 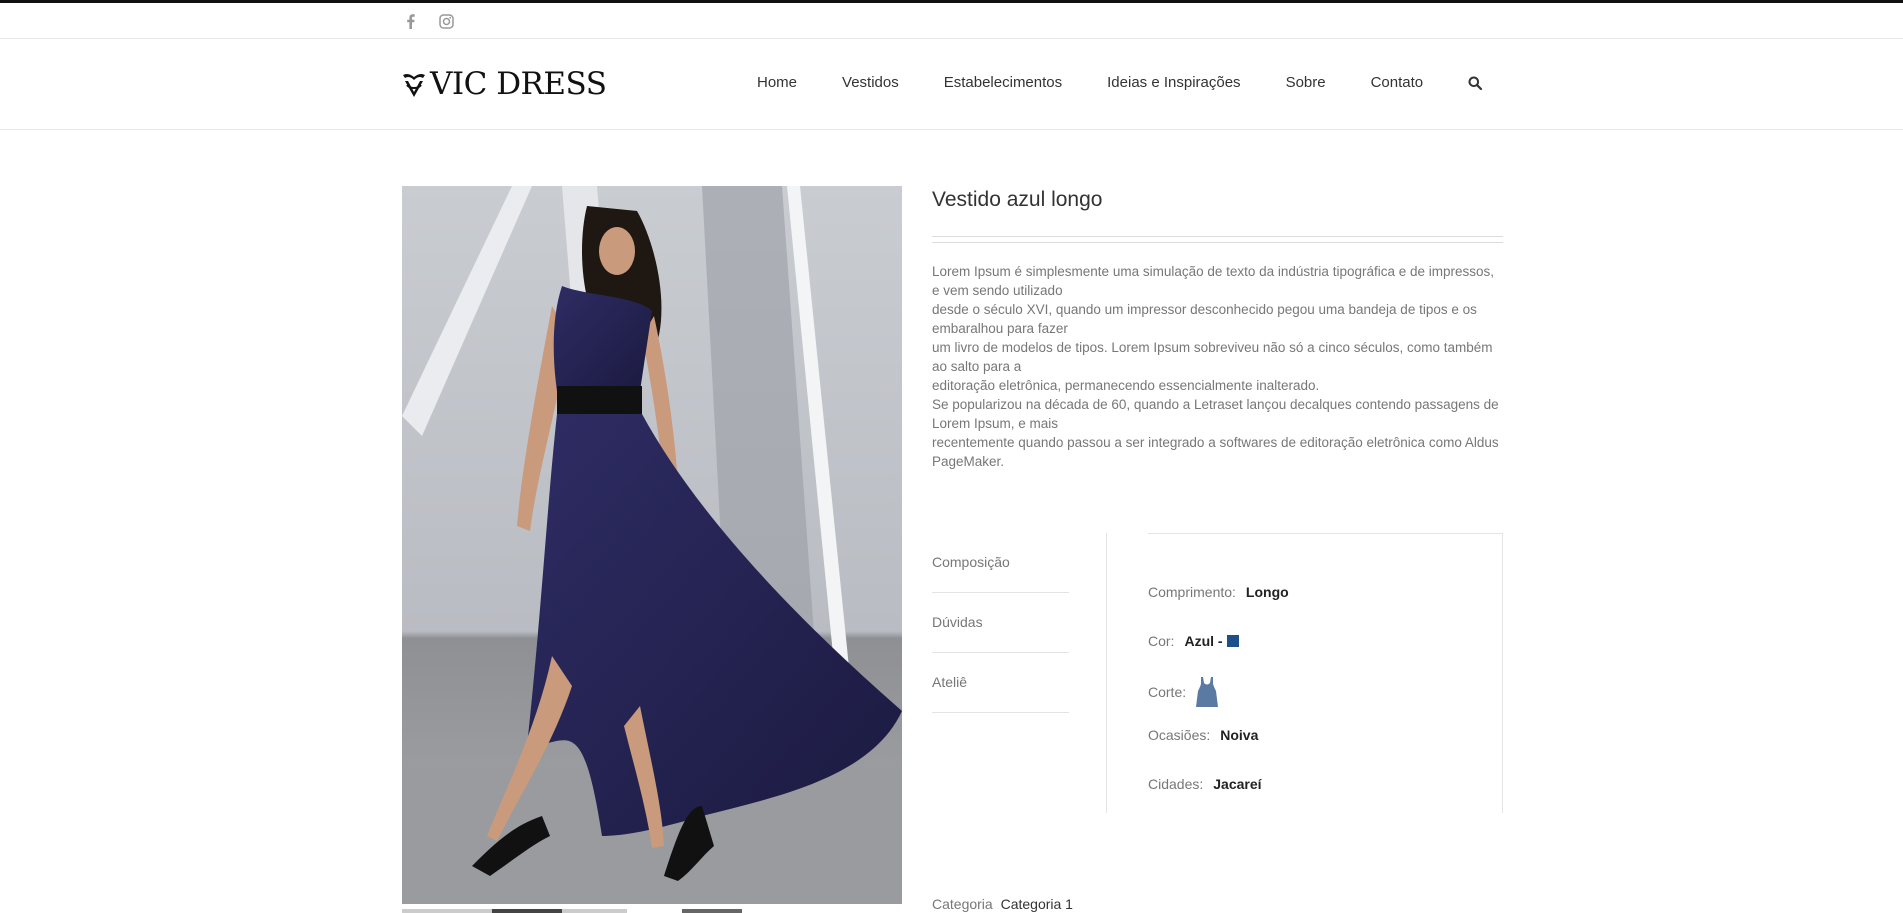 What do you see at coordinates (1000, 683) in the screenshot?
I see `tab-atelie: Ateliê` at bounding box center [1000, 683].